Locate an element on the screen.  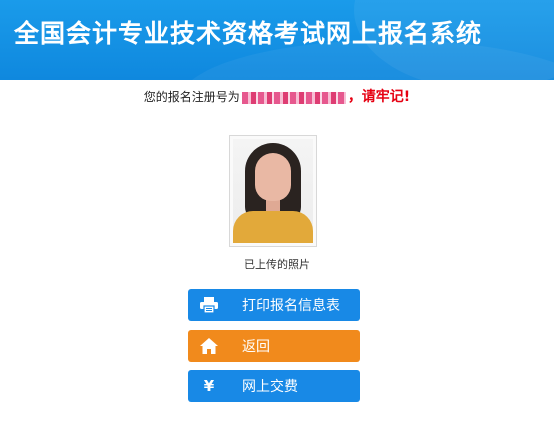
photo-caption: 已上传的照片 is located at coordinates (277, 264).